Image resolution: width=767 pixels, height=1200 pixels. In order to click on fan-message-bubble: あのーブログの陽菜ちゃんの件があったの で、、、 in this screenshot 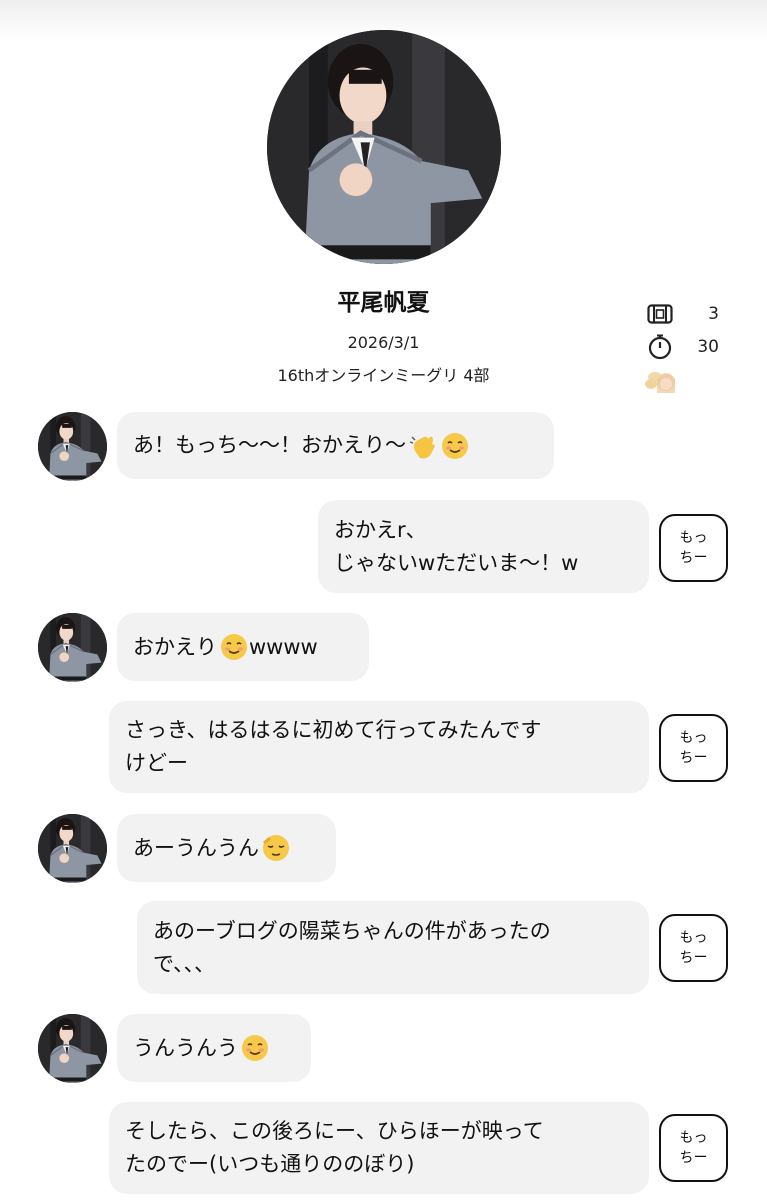, I will do `click(393, 947)`.